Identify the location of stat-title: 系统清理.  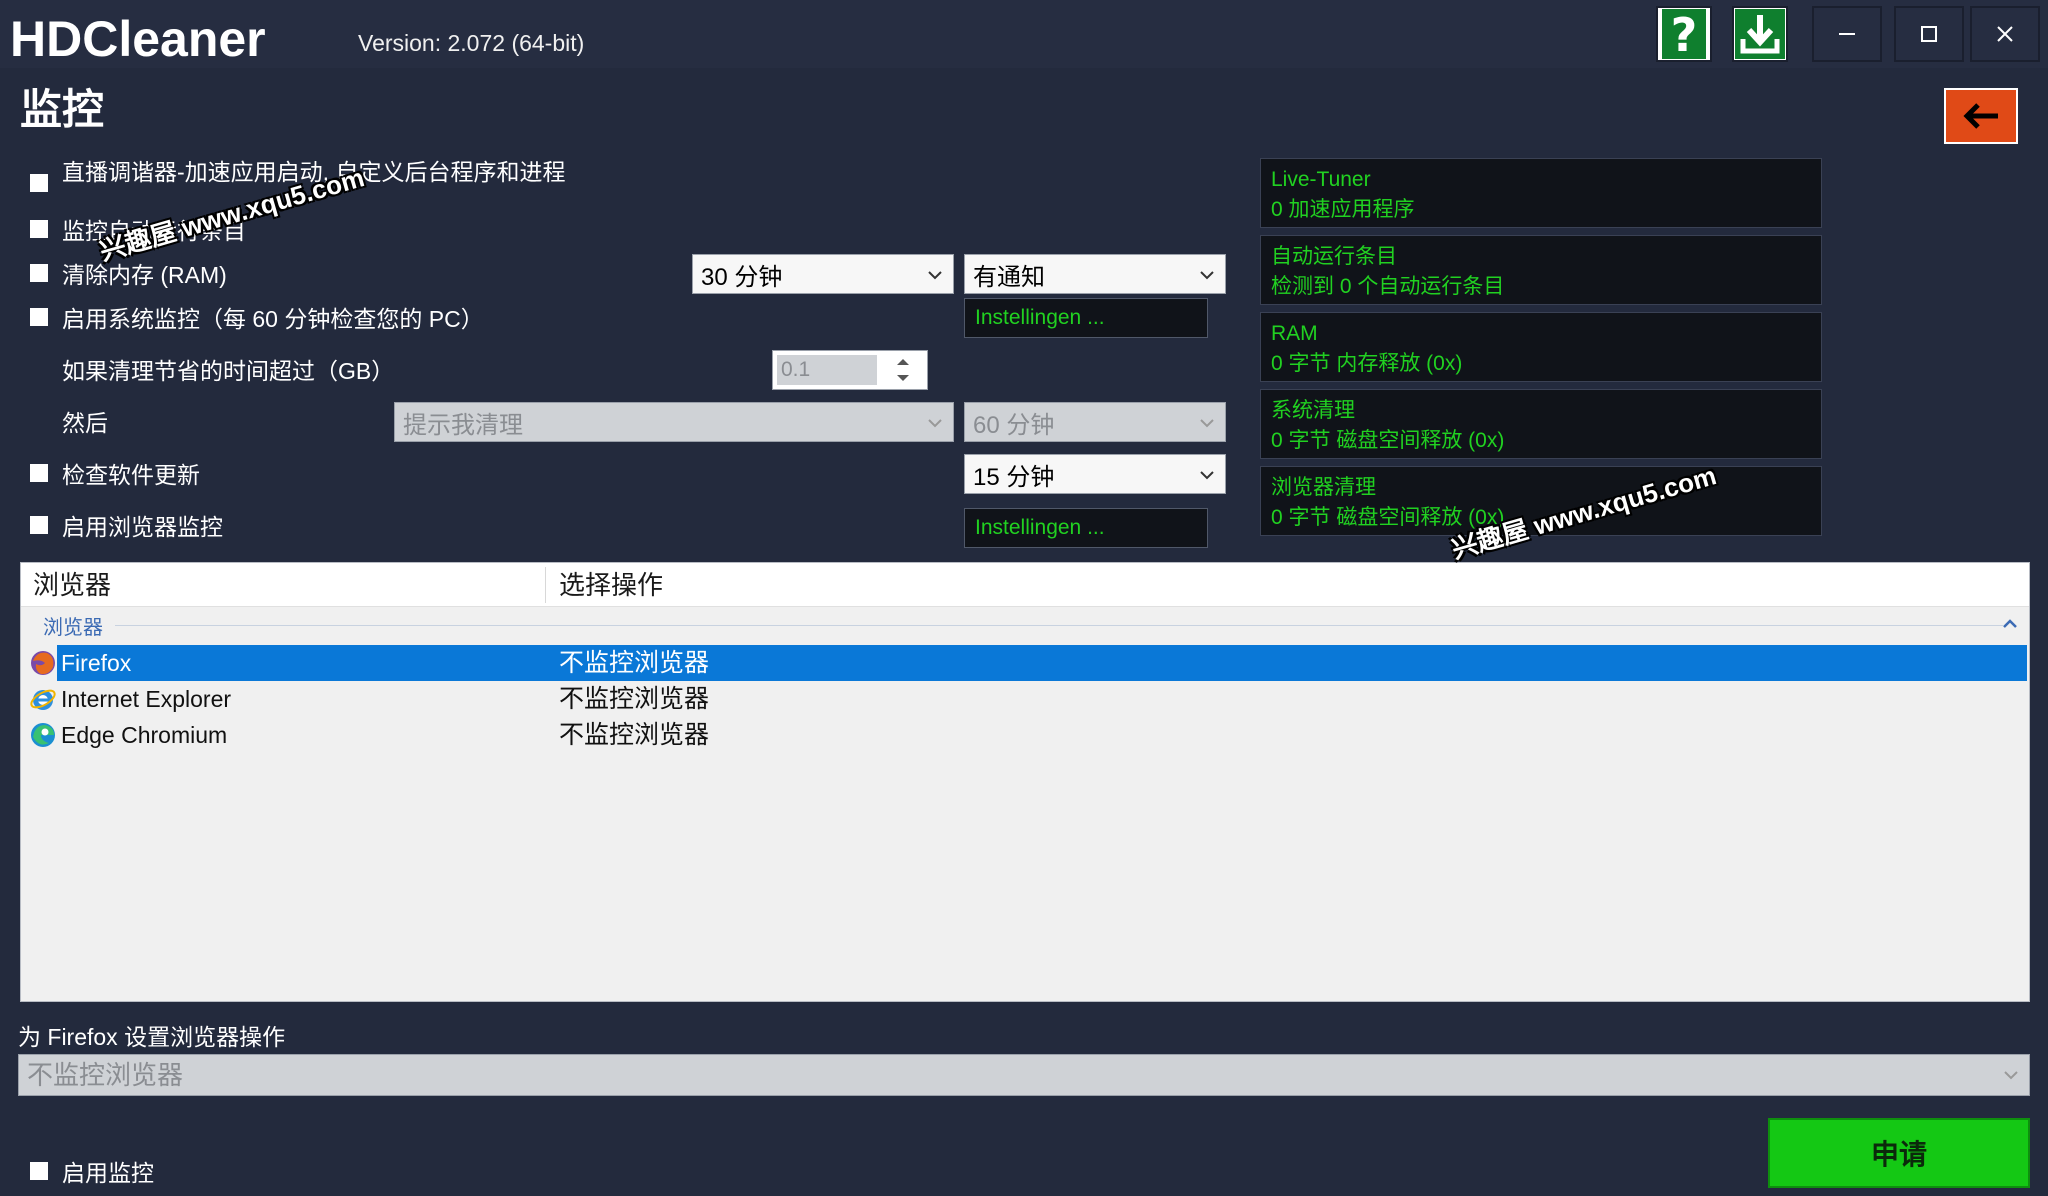
(1313, 410).